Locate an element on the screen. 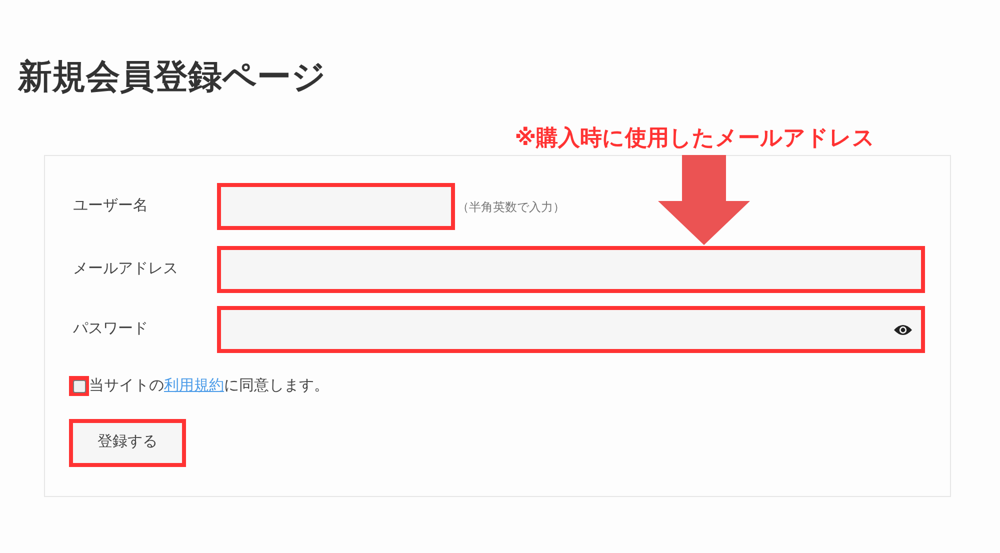  annotation-text: ※購入時に使用したメールアドレス is located at coordinates (695, 139).